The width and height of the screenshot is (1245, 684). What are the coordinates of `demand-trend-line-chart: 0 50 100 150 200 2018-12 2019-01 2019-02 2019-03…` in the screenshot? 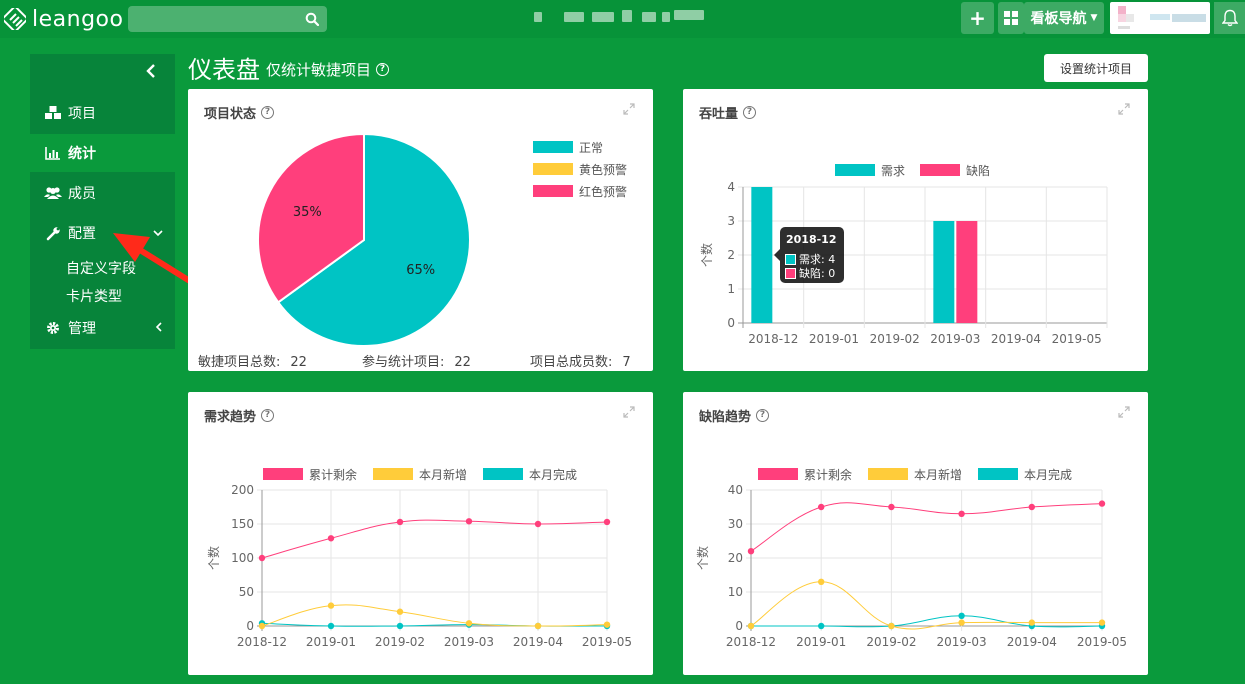 It's located at (419, 558).